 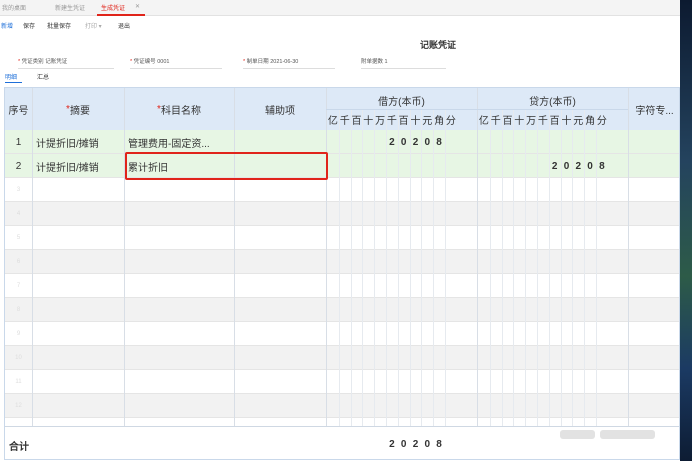 What do you see at coordinates (93, 25) in the screenshot?
I see `print-menu-button: 打印 ▾` at bounding box center [93, 25].